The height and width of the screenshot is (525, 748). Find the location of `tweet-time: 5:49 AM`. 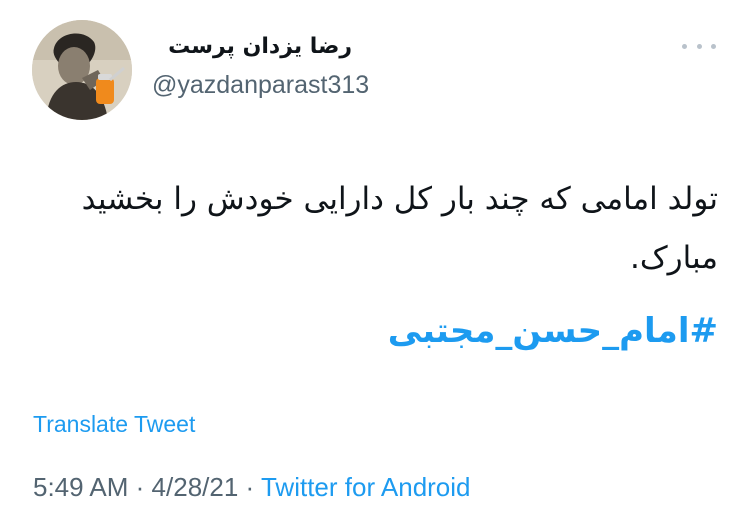

tweet-time: 5:49 AM is located at coordinates (80, 487).